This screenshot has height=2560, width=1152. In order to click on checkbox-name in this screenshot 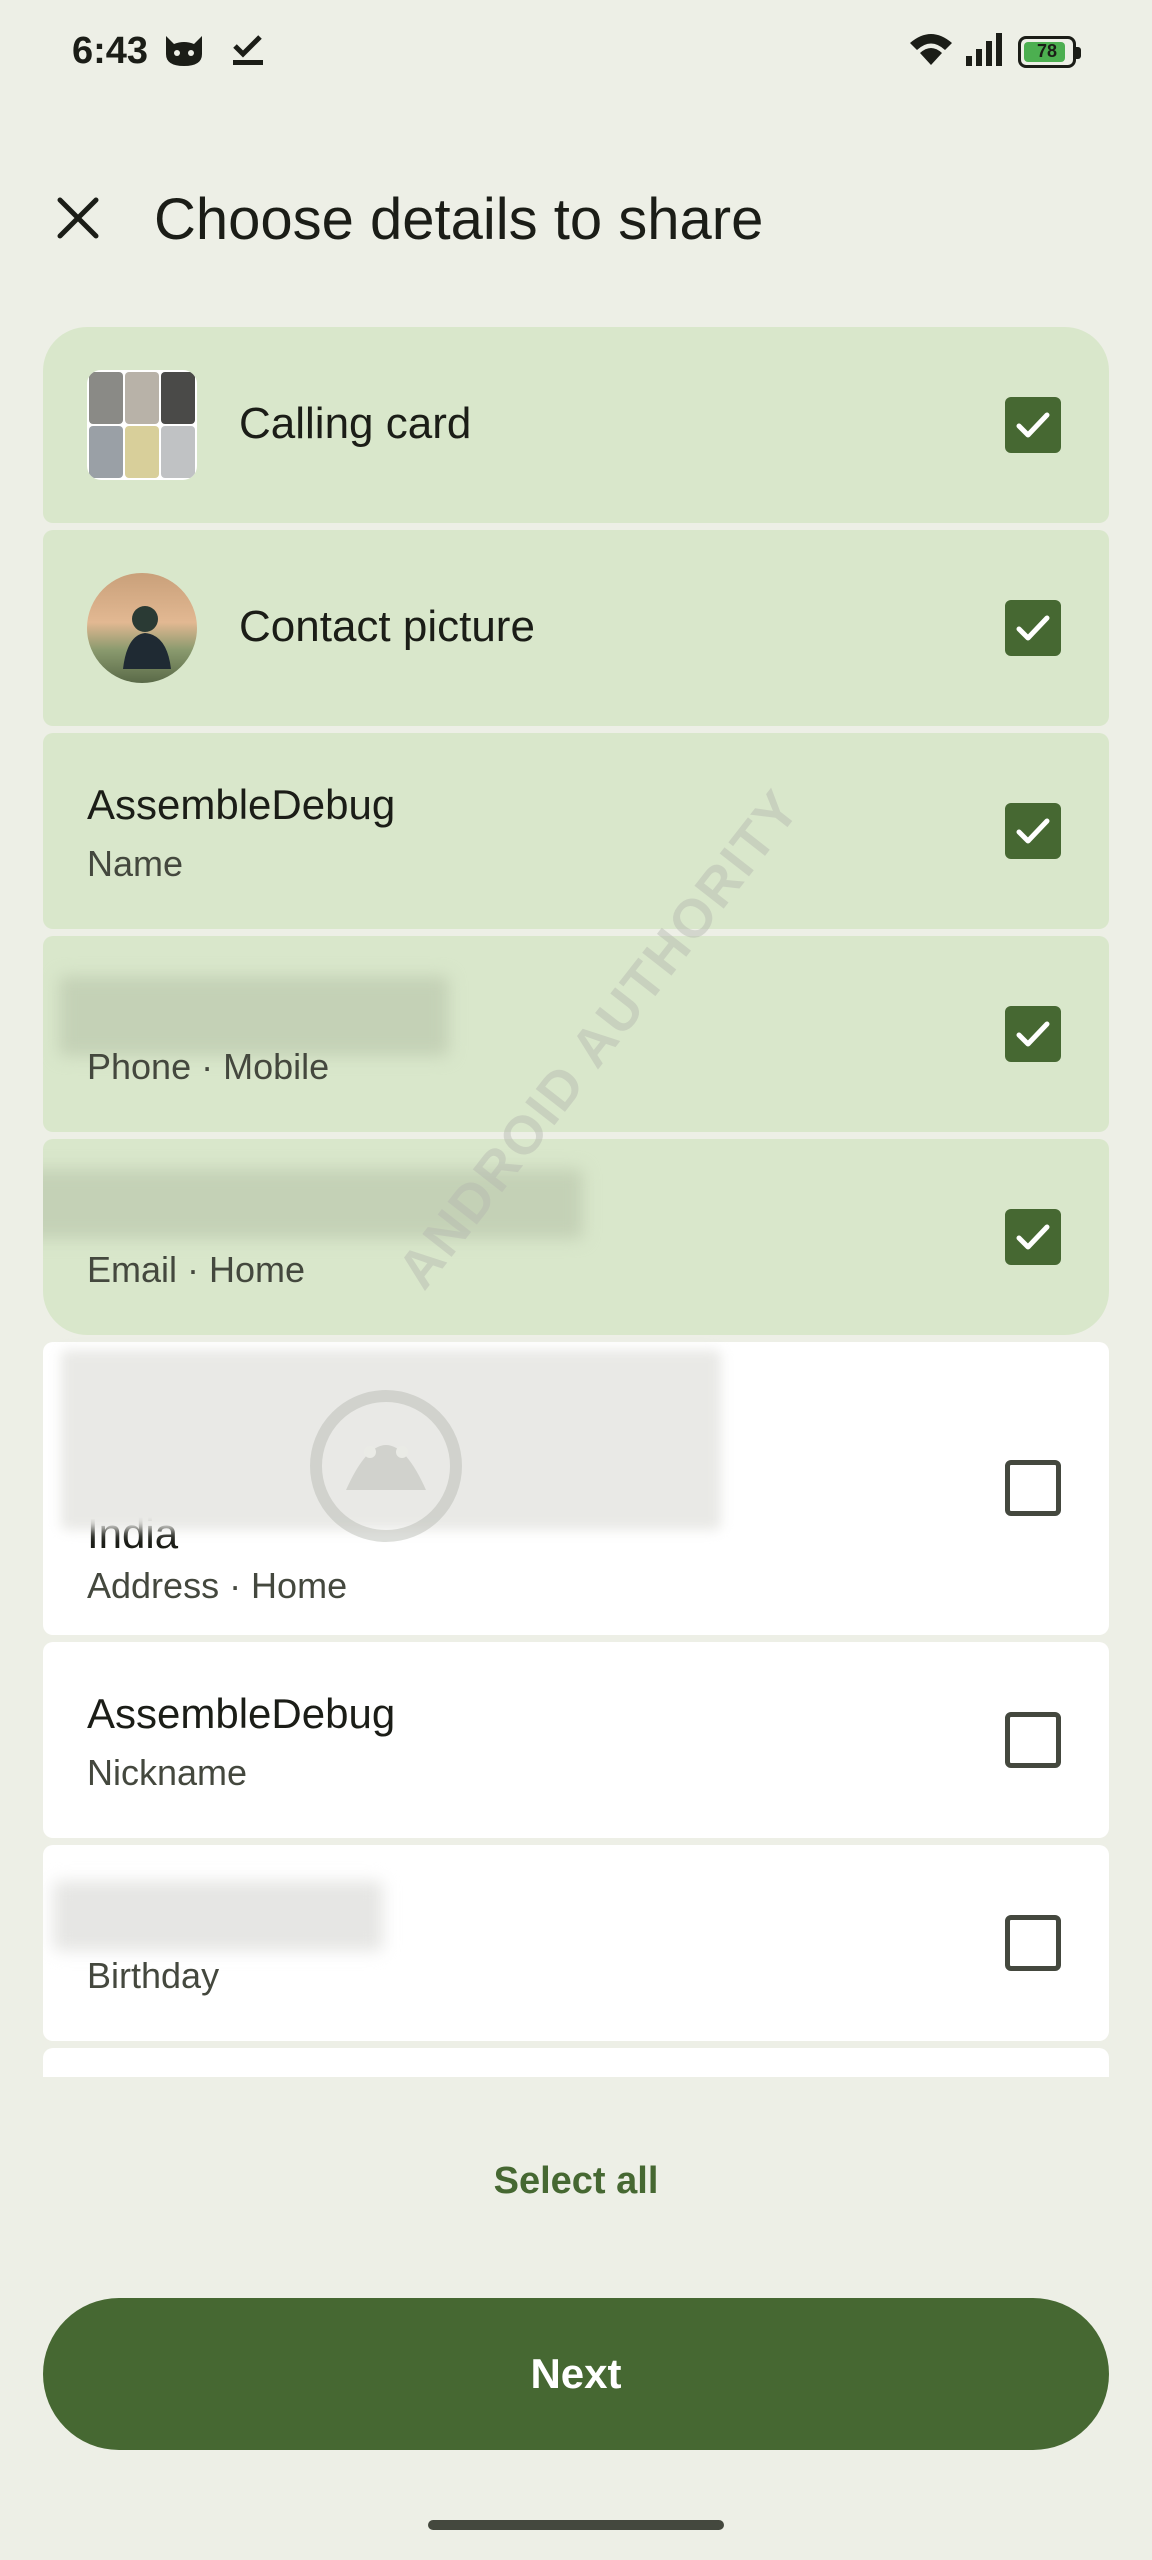, I will do `click(1033, 831)`.